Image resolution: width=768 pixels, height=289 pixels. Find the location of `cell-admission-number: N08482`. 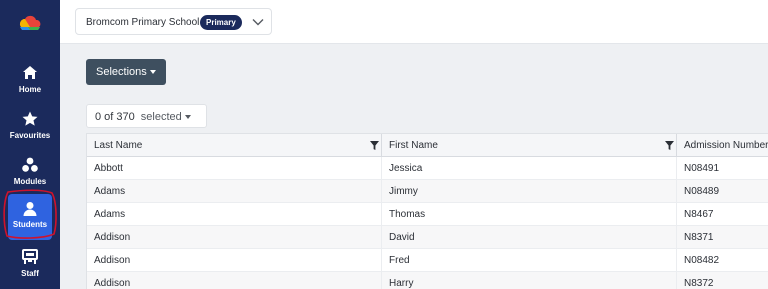

cell-admission-number: N08482 is located at coordinates (722, 260).